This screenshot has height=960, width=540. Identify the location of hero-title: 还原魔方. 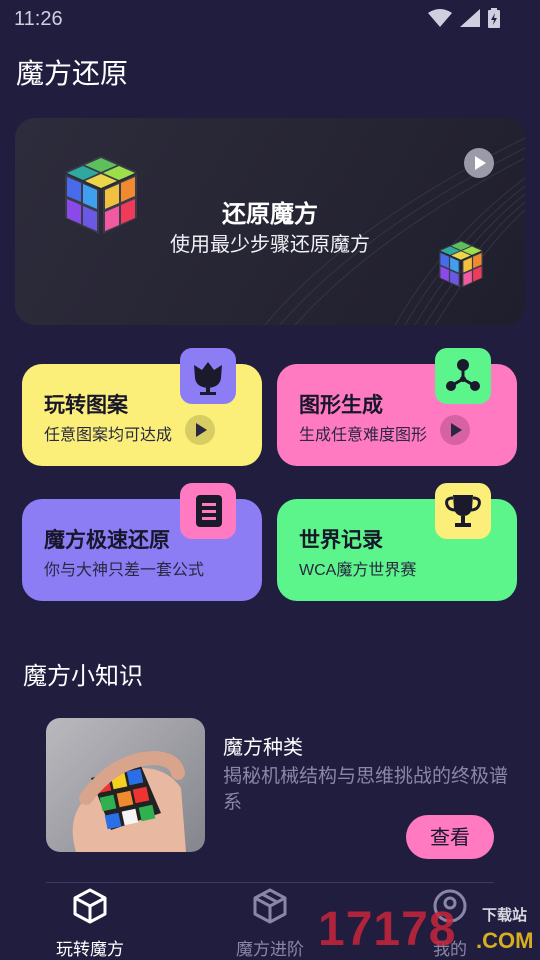
(270, 214).